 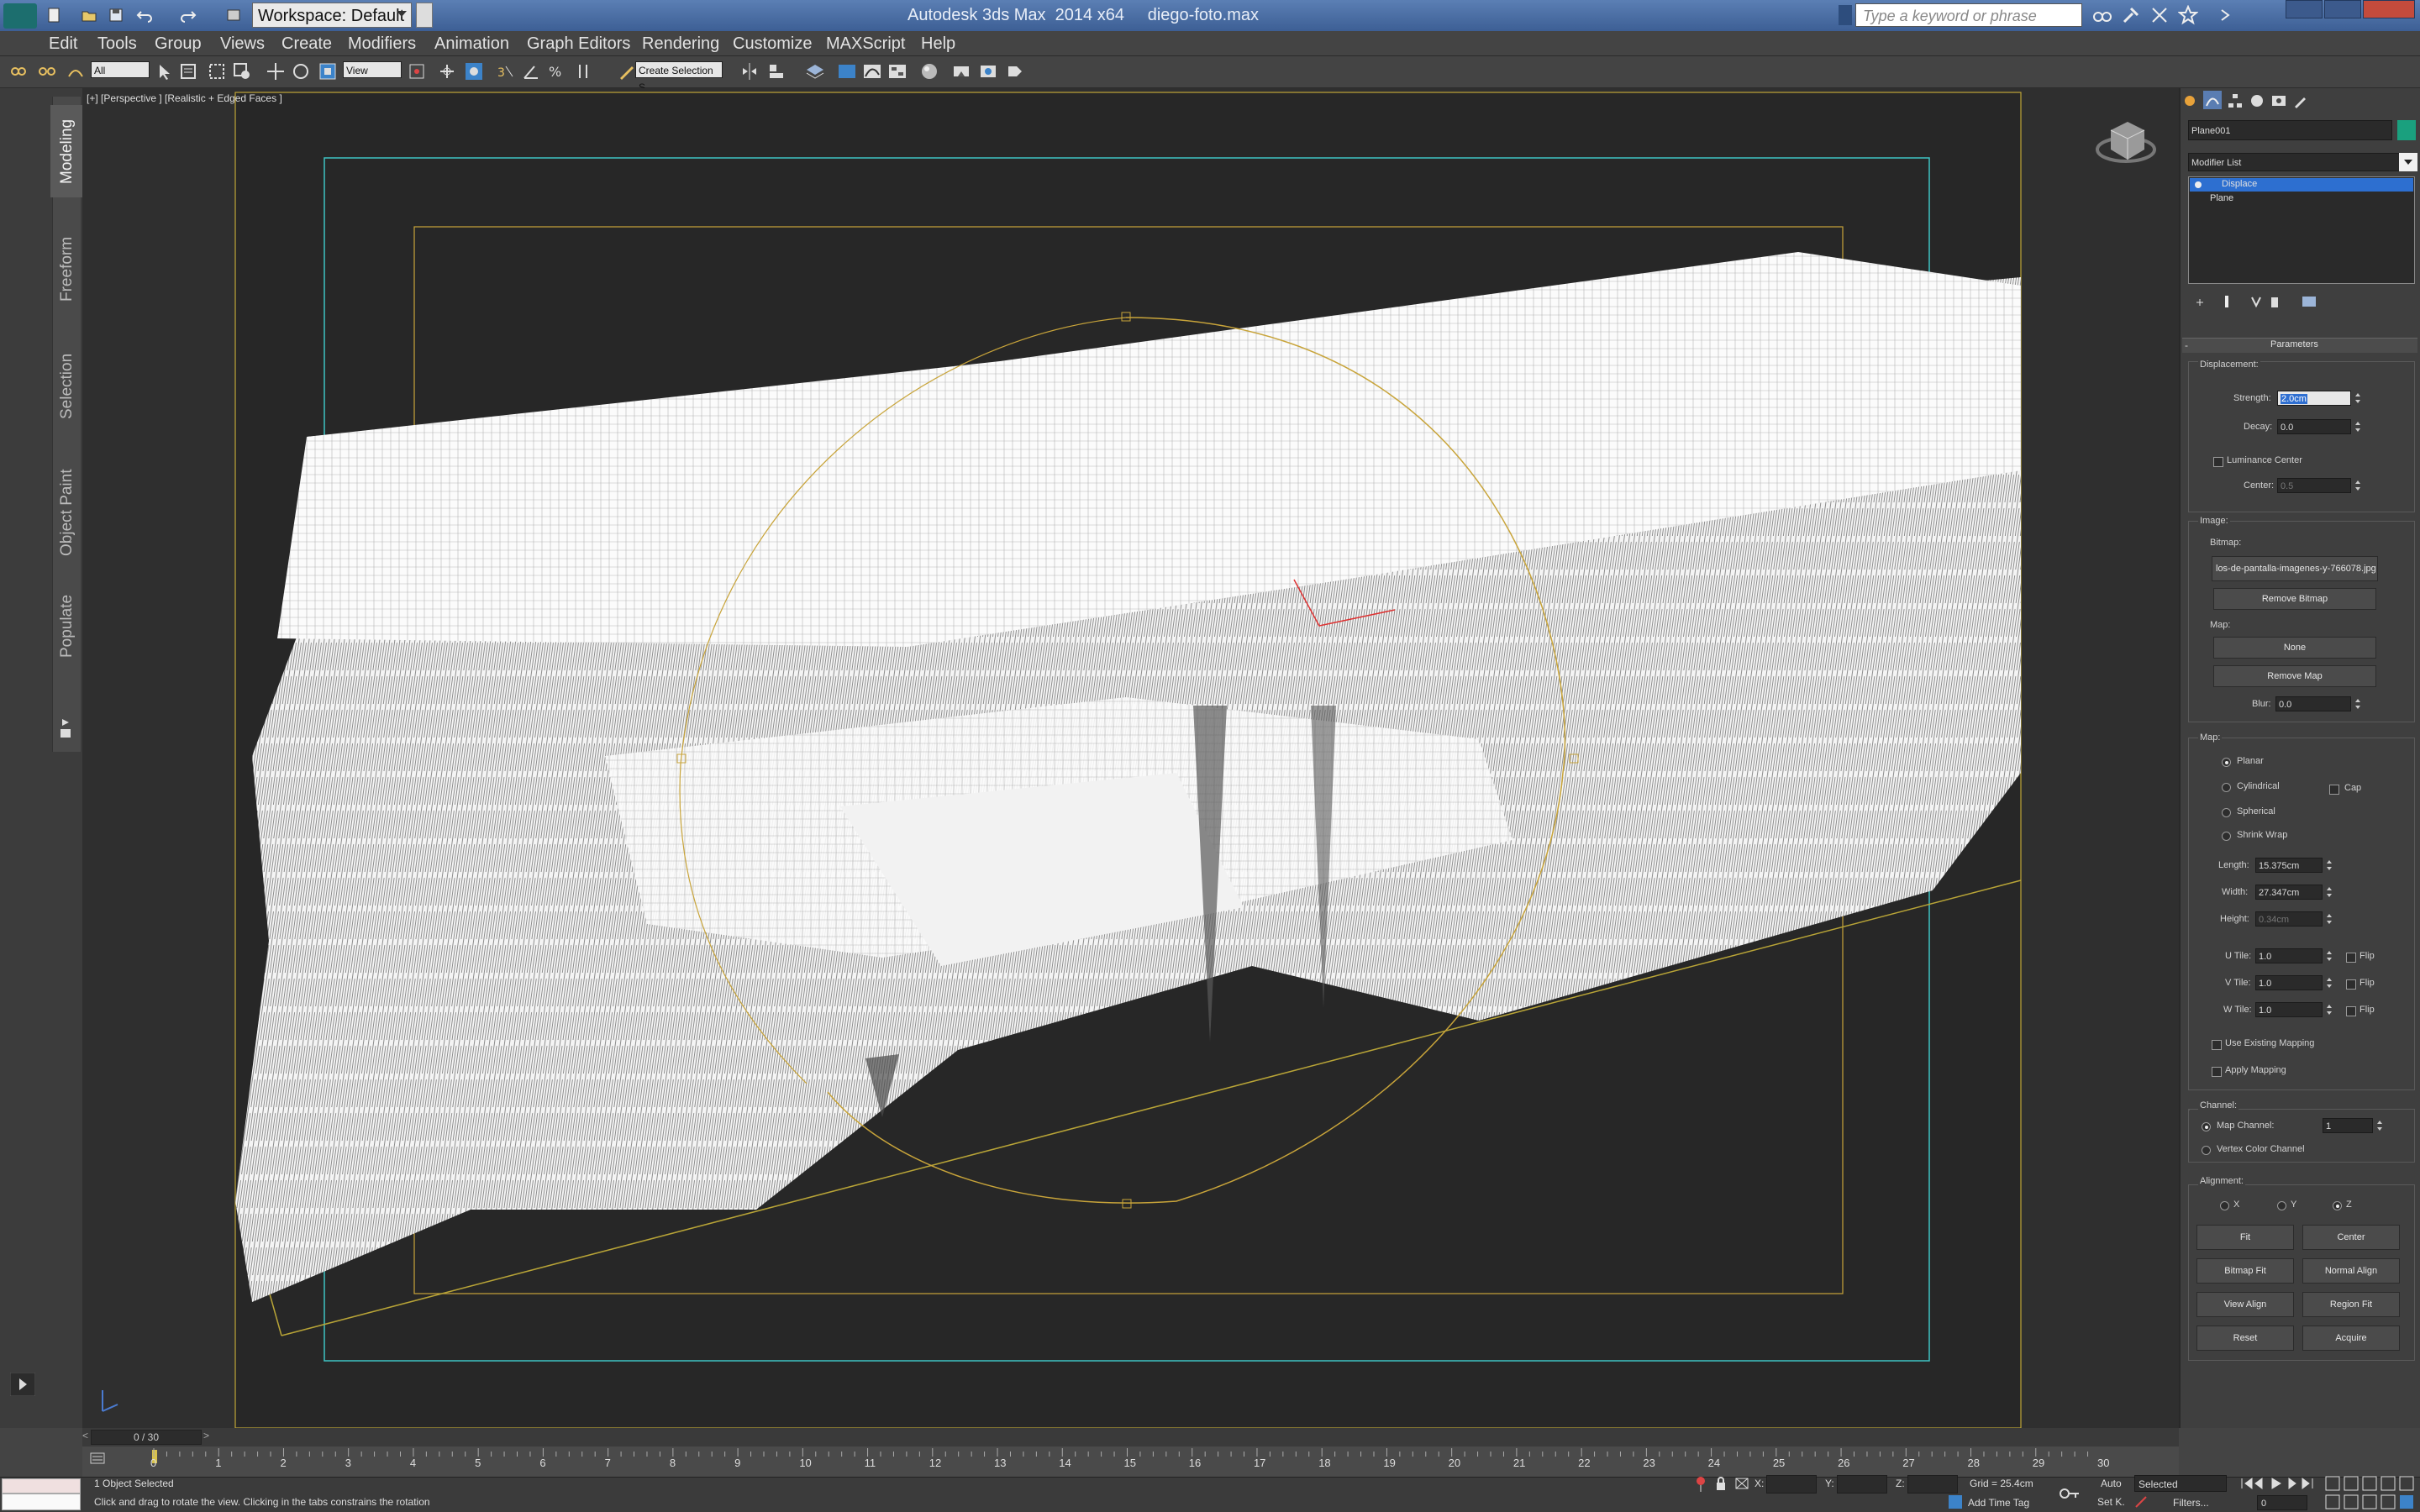 I want to click on save-icon, so click(x=116, y=15).